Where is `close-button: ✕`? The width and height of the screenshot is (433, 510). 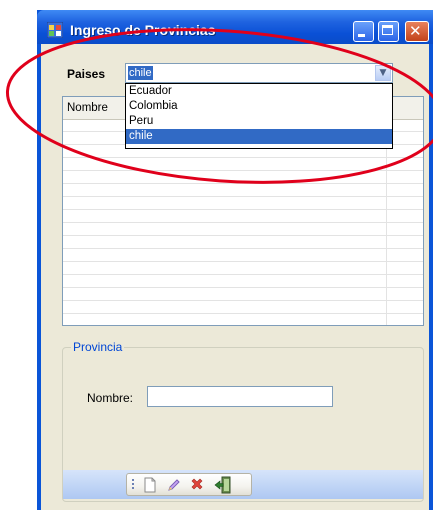 close-button: ✕ is located at coordinates (417, 31).